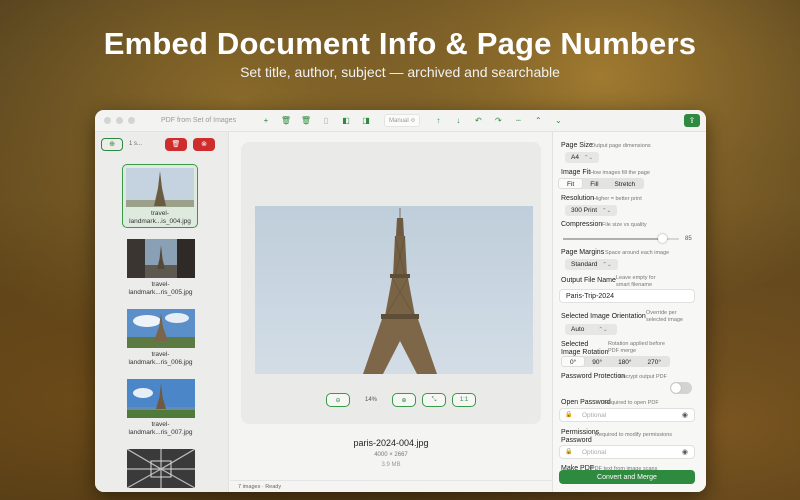 The width and height of the screenshot is (800, 500). I want to click on open-password-hint: Required to open PDF, so click(631, 403).